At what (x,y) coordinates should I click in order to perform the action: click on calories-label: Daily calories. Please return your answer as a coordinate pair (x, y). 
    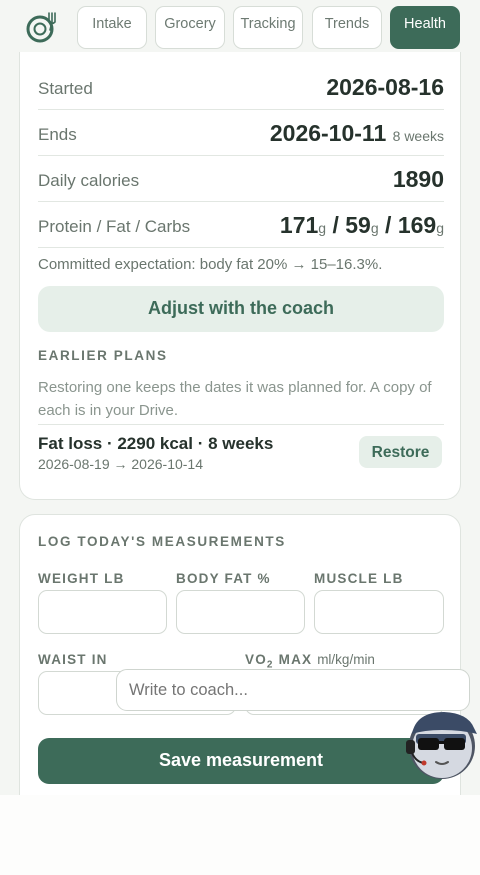
    Looking at the image, I should click on (89, 180).